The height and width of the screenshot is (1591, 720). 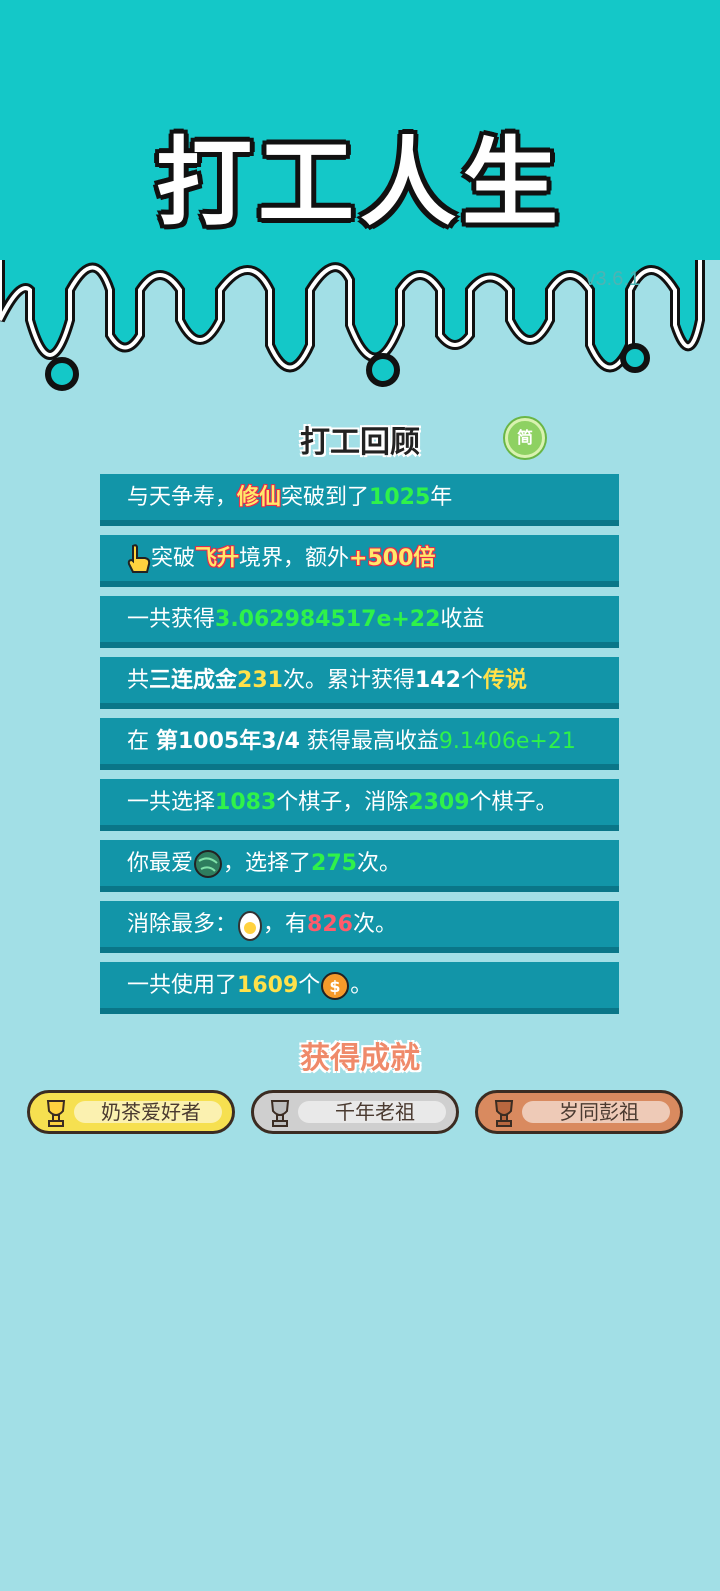 What do you see at coordinates (359, 744) in the screenshot?
I see `review-row-max-income: 在 第1005年3/4 获得最高收益9.1406e+21` at bounding box center [359, 744].